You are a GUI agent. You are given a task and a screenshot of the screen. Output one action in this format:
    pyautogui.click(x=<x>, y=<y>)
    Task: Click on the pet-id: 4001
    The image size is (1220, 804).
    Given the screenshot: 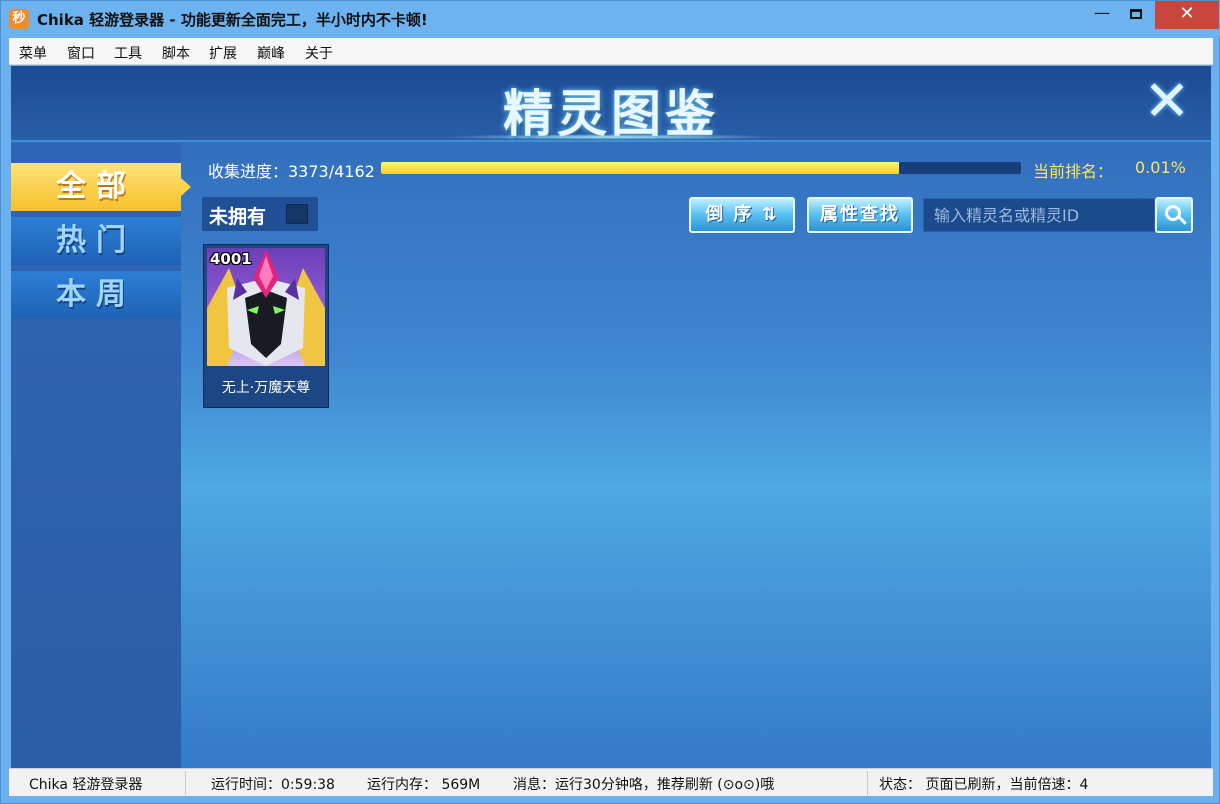 What is the action you would take?
    pyautogui.click(x=231, y=259)
    